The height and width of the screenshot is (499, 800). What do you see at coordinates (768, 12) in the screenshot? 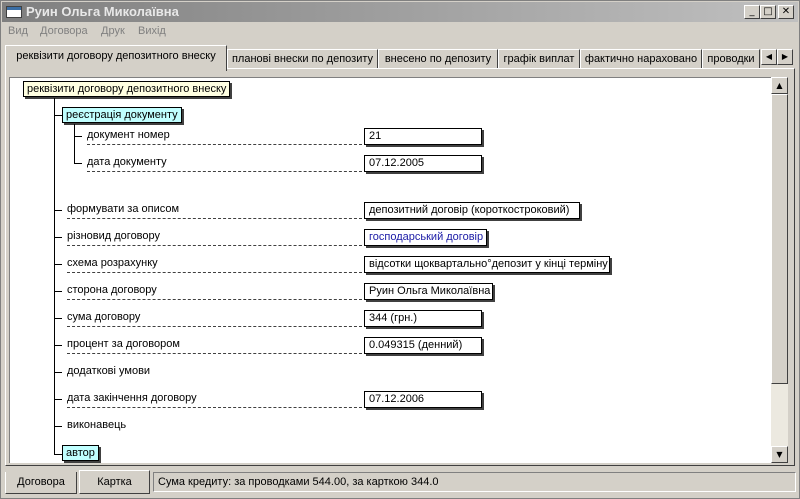
I see `maximize-button: □` at bounding box center [768, 12].